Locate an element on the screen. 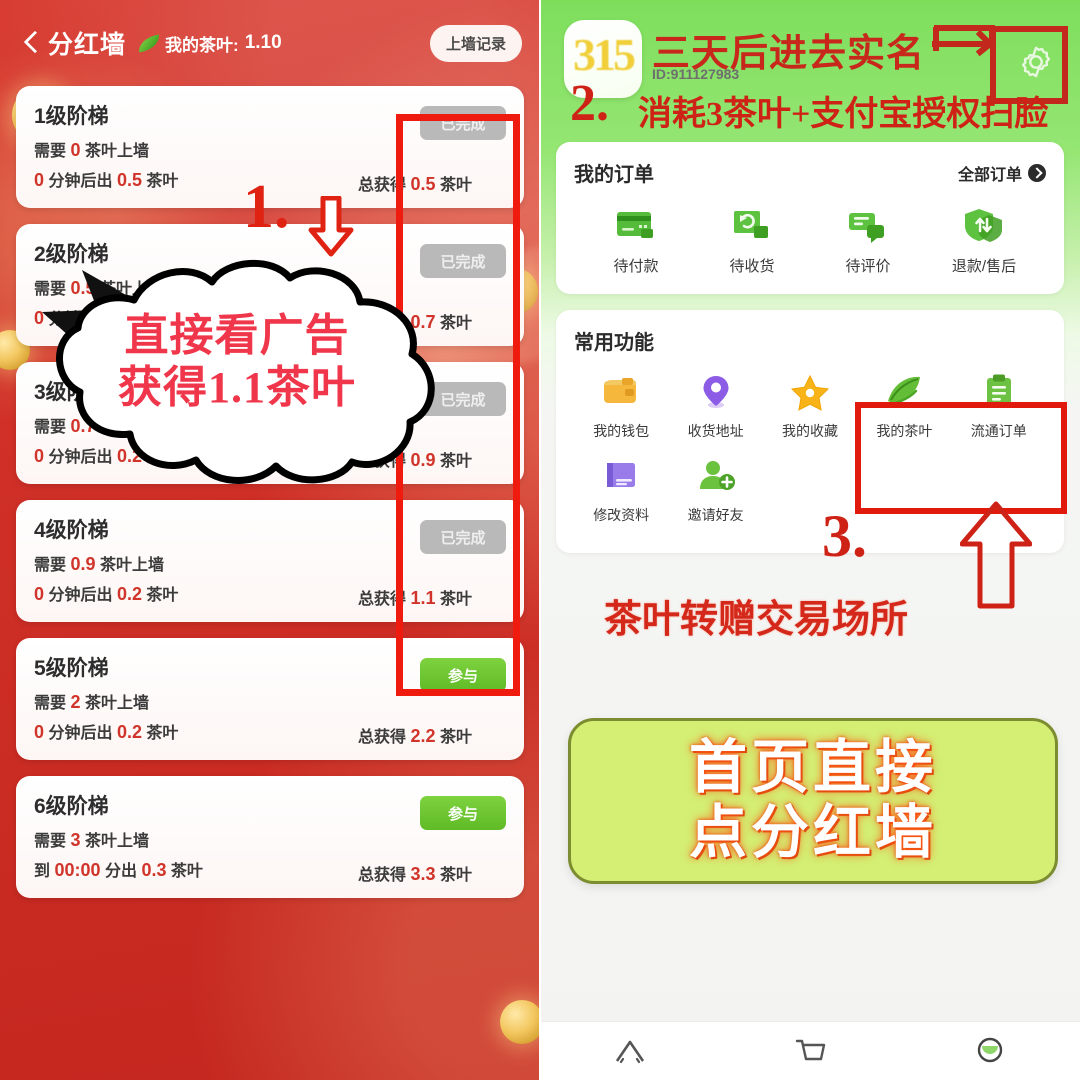  tier-output: 0 分钟后出 0.2 茶叶 is located at coordinates (106, 595).